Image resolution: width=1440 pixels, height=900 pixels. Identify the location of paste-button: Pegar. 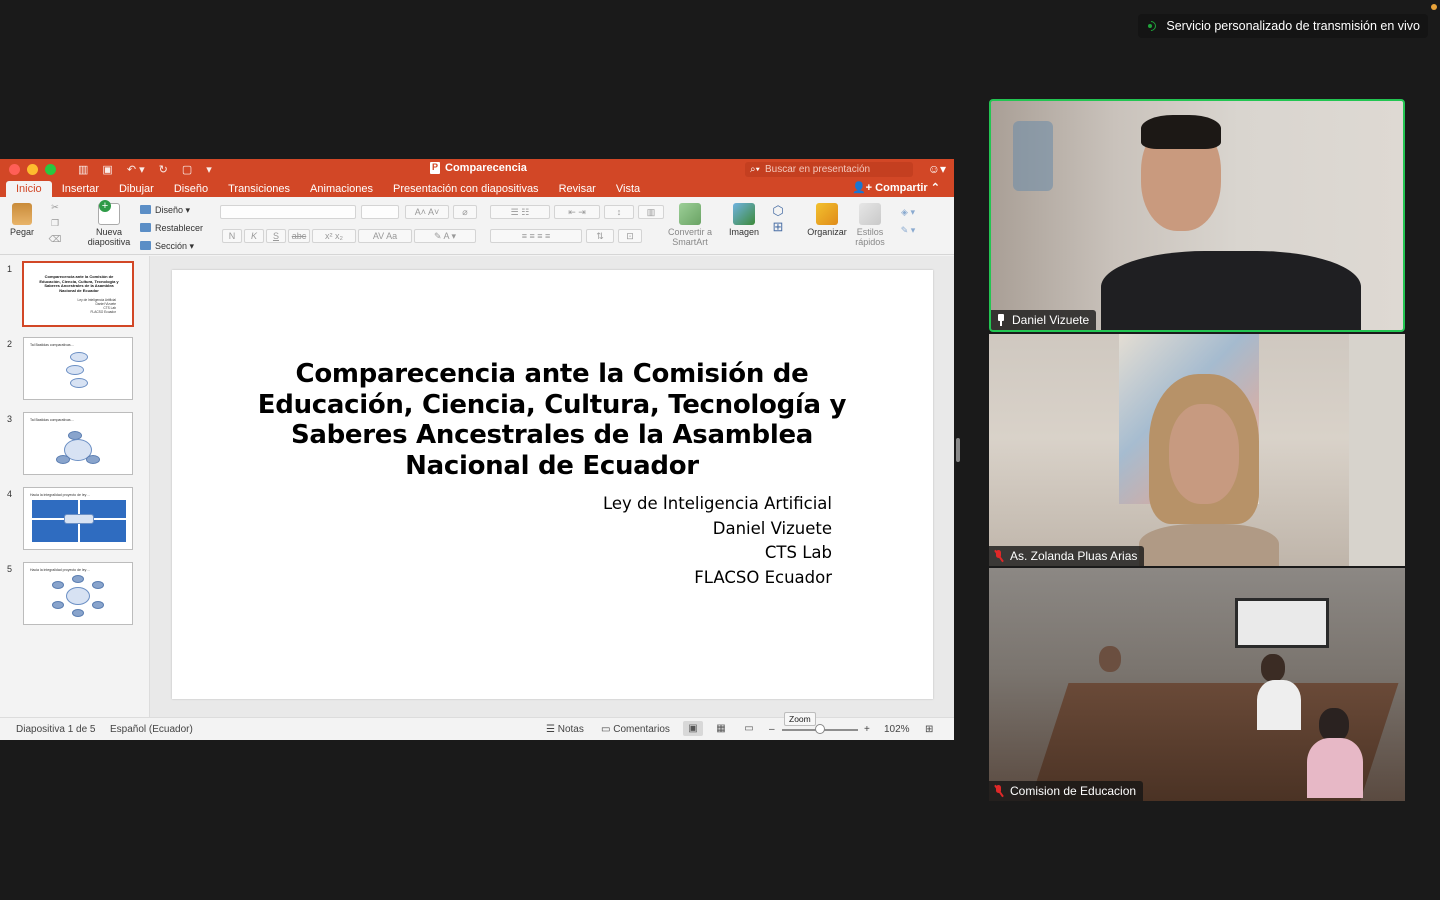
(22, 220).